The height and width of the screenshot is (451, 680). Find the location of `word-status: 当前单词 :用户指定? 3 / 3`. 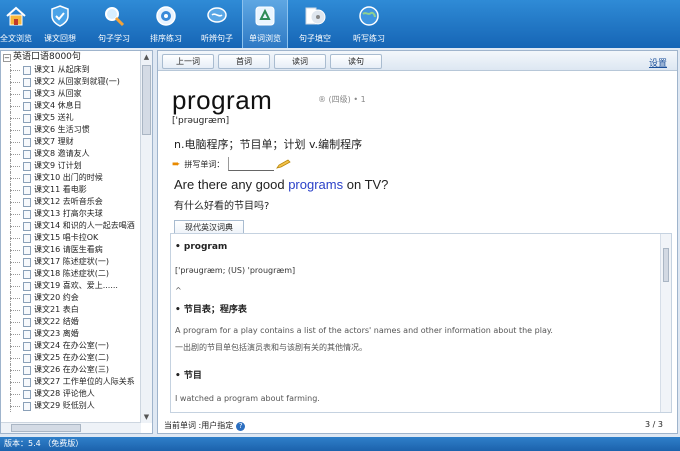

word-status: 当前单词 :用户指定? 3 / 3 is located at coordinates (417, 425).